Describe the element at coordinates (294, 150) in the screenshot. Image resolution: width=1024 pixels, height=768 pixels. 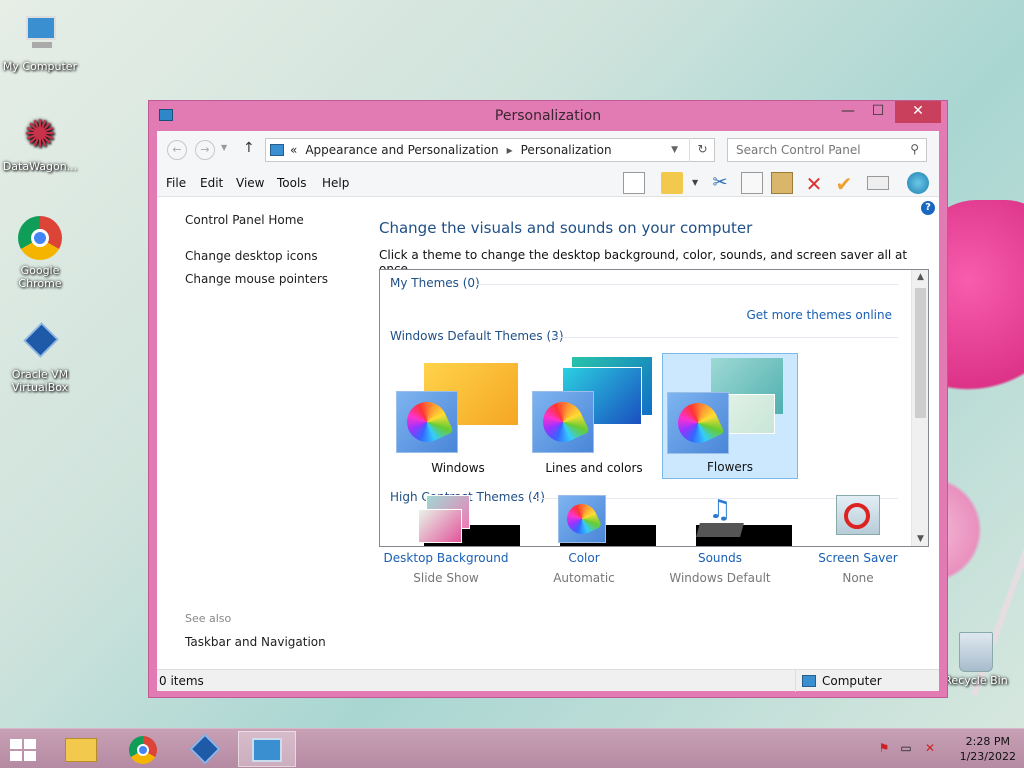
I see `breadcrumb-prefix: «` at that location.